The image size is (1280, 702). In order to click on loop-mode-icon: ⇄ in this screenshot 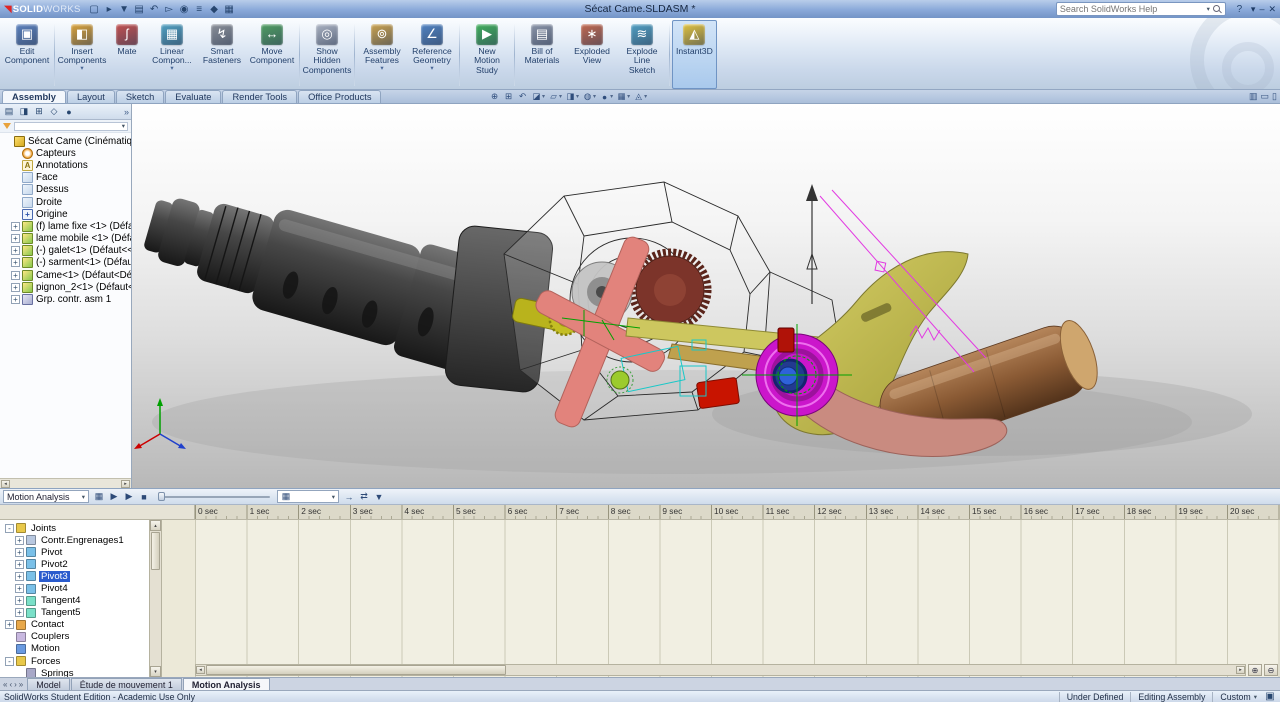, I will do `click(364, 496)`.